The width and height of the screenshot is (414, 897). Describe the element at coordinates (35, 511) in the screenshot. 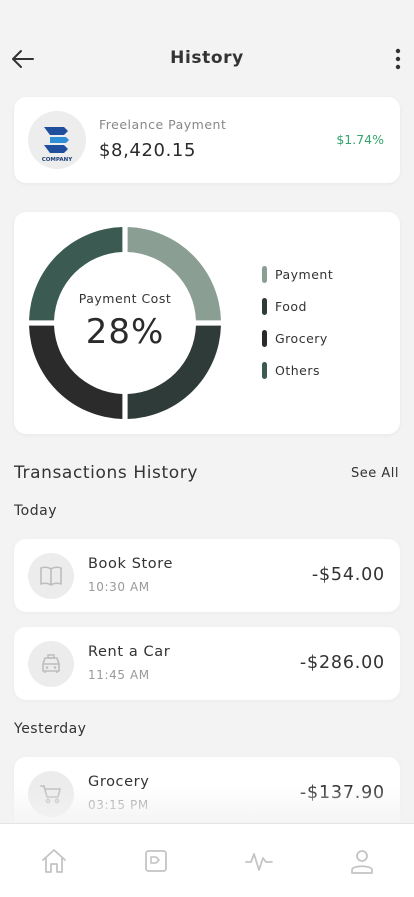

I see `group-label-today: Today` at that location.